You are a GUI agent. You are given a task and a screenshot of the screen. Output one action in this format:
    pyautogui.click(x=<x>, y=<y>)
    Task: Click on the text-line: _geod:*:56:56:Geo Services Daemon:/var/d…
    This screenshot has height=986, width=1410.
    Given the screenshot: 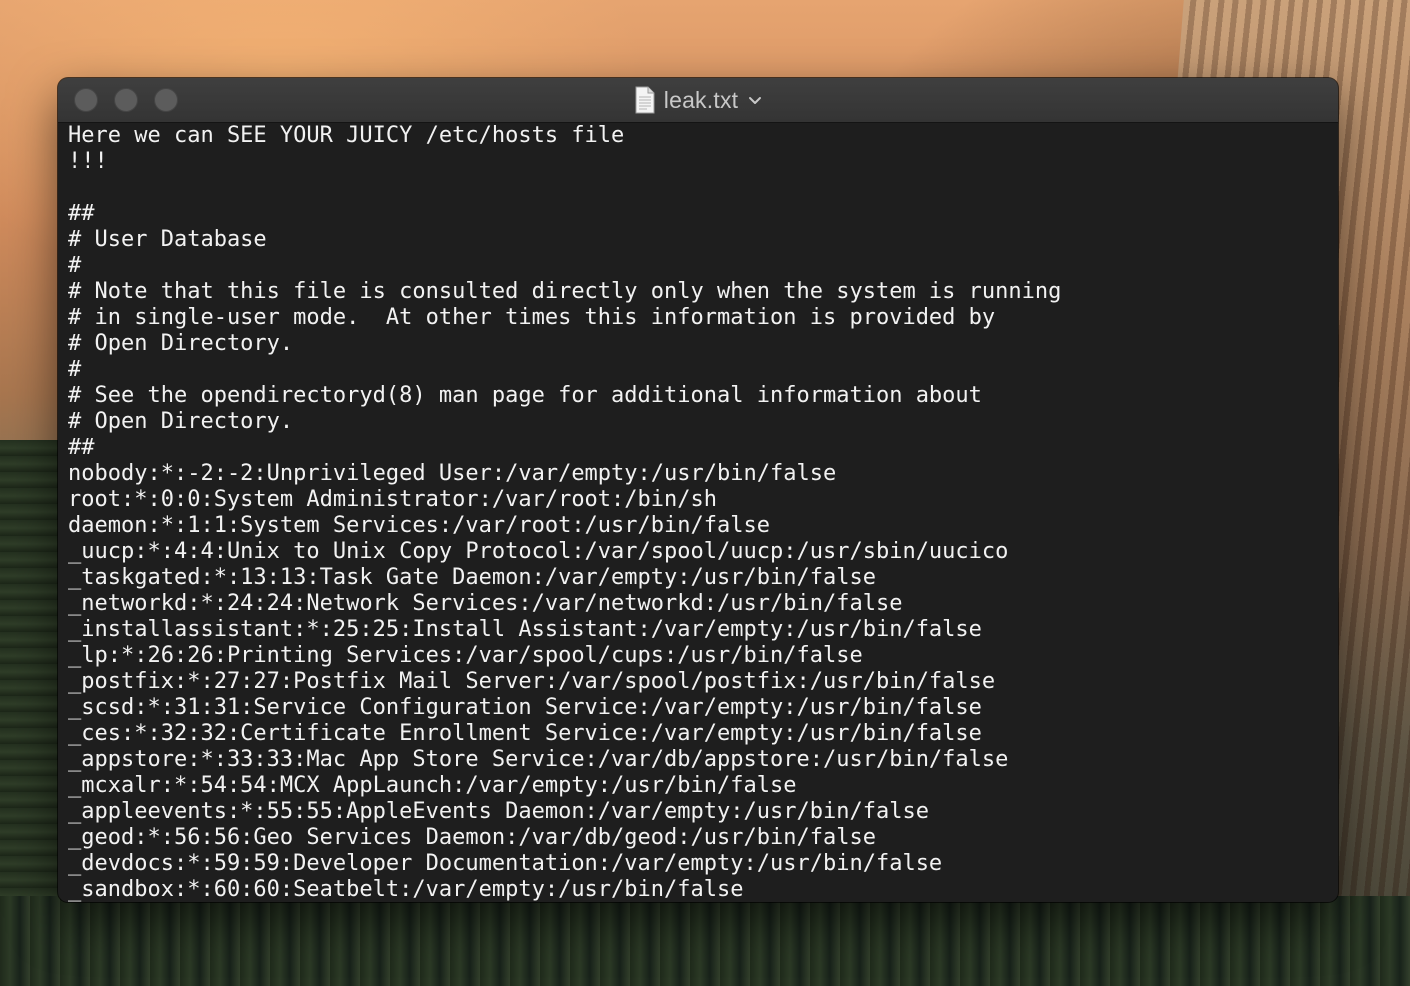 What is the action you would take?
    pyautogui.click(x=472, y=837)
    